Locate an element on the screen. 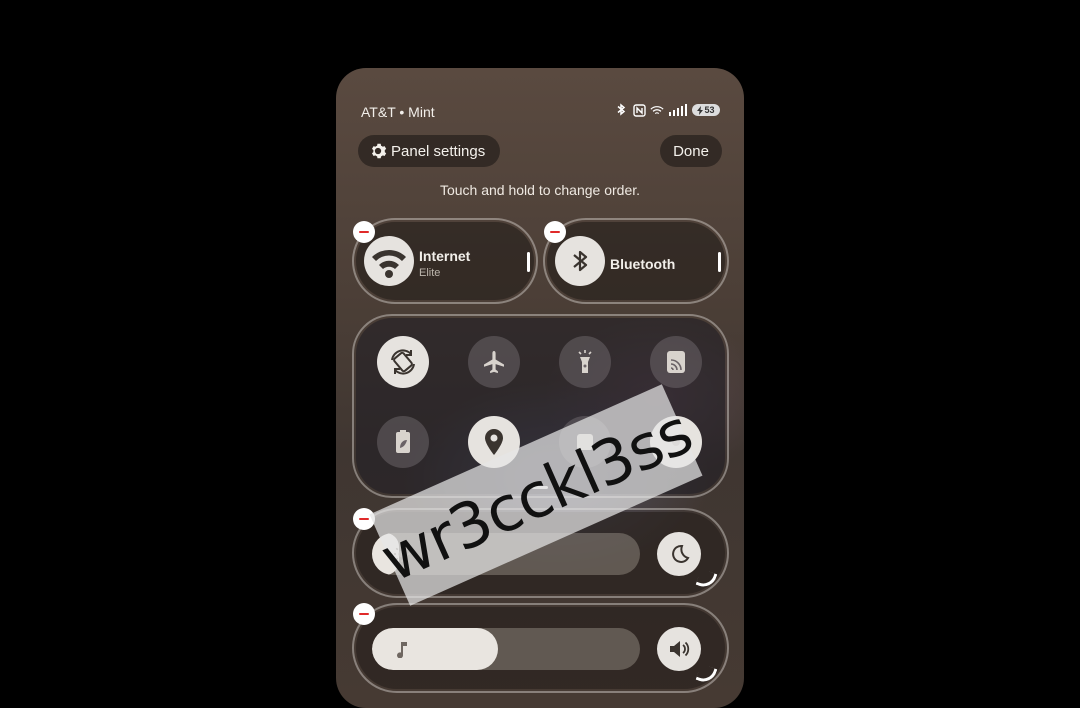  dark-mode-button is located at coordinates (679, 554).